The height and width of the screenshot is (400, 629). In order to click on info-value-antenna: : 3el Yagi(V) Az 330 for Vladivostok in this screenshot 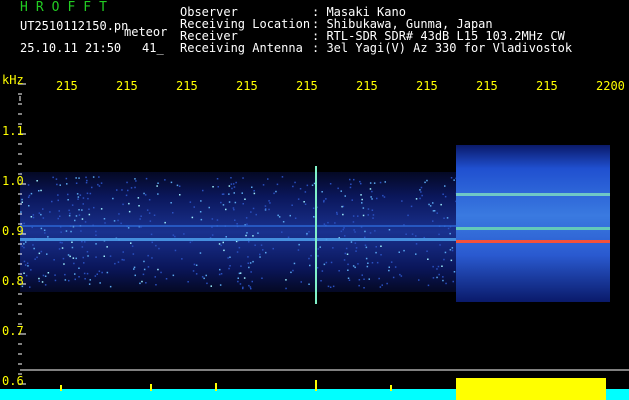, I will do `click(442, 48)`.